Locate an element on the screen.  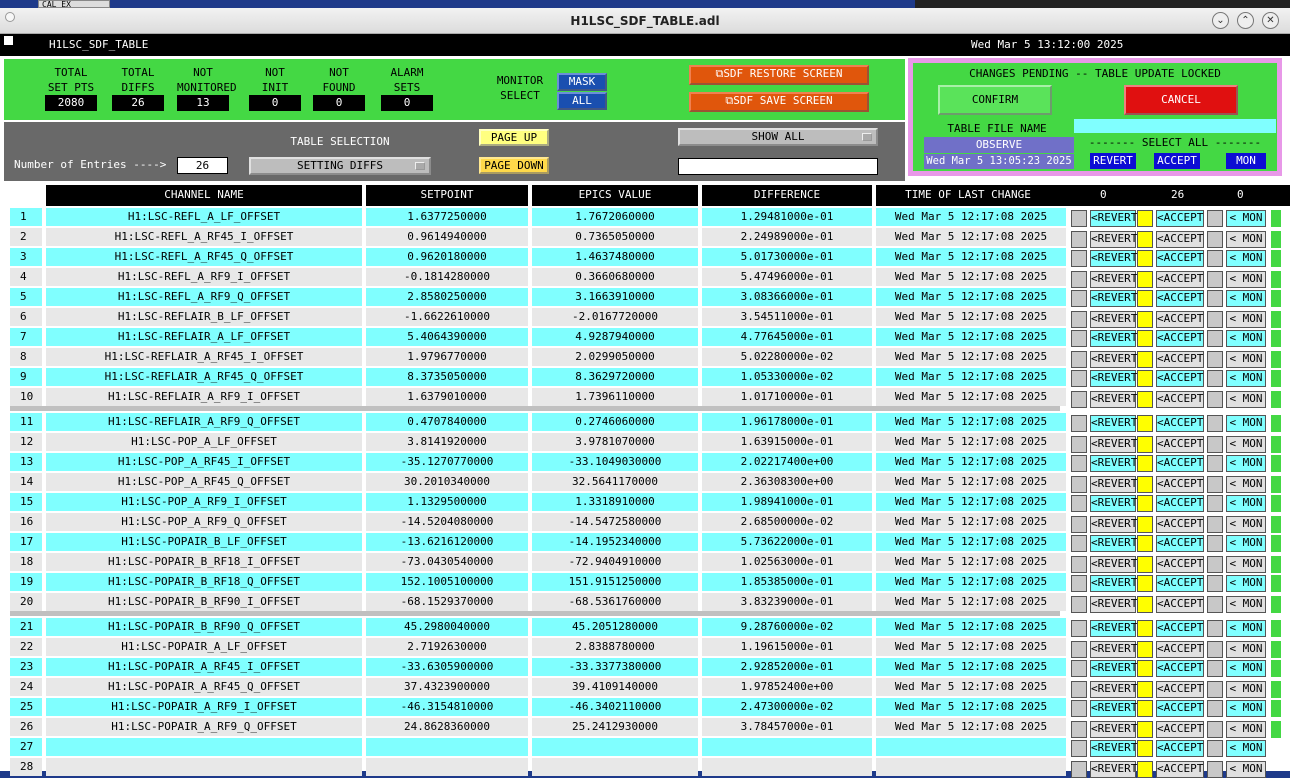
page-up-button: PAGE UP is located at coordinates (514, 137).